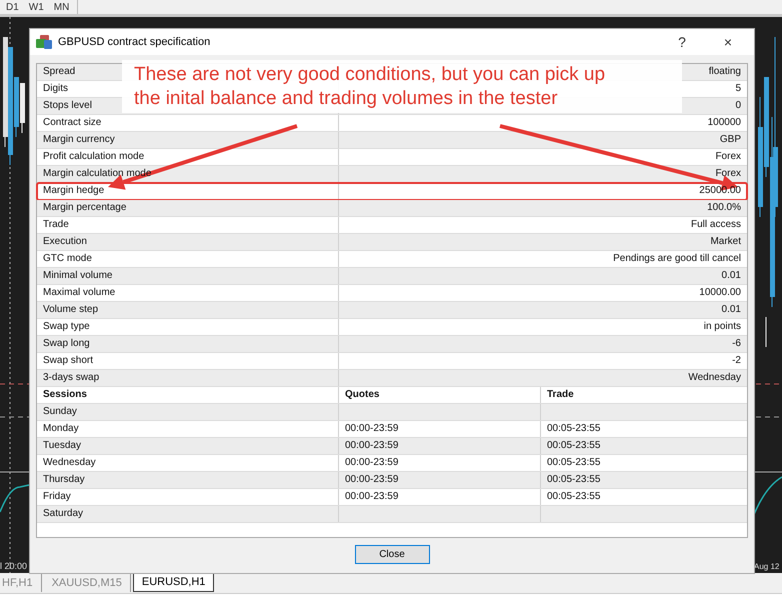  Describe the element at coordinates (188, 514) in the screenshot. I see `table-cell: Saturday` at that location.